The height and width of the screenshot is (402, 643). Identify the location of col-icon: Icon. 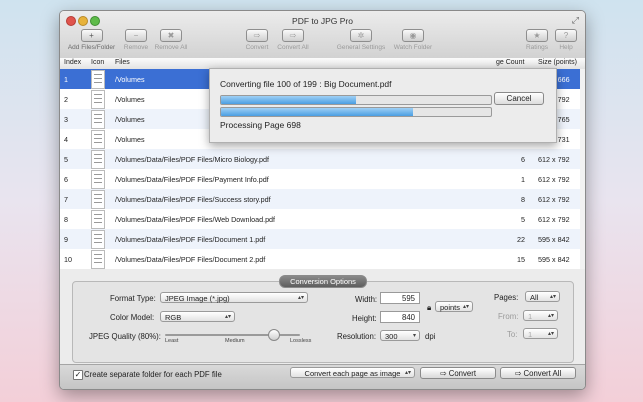
(97, 62).